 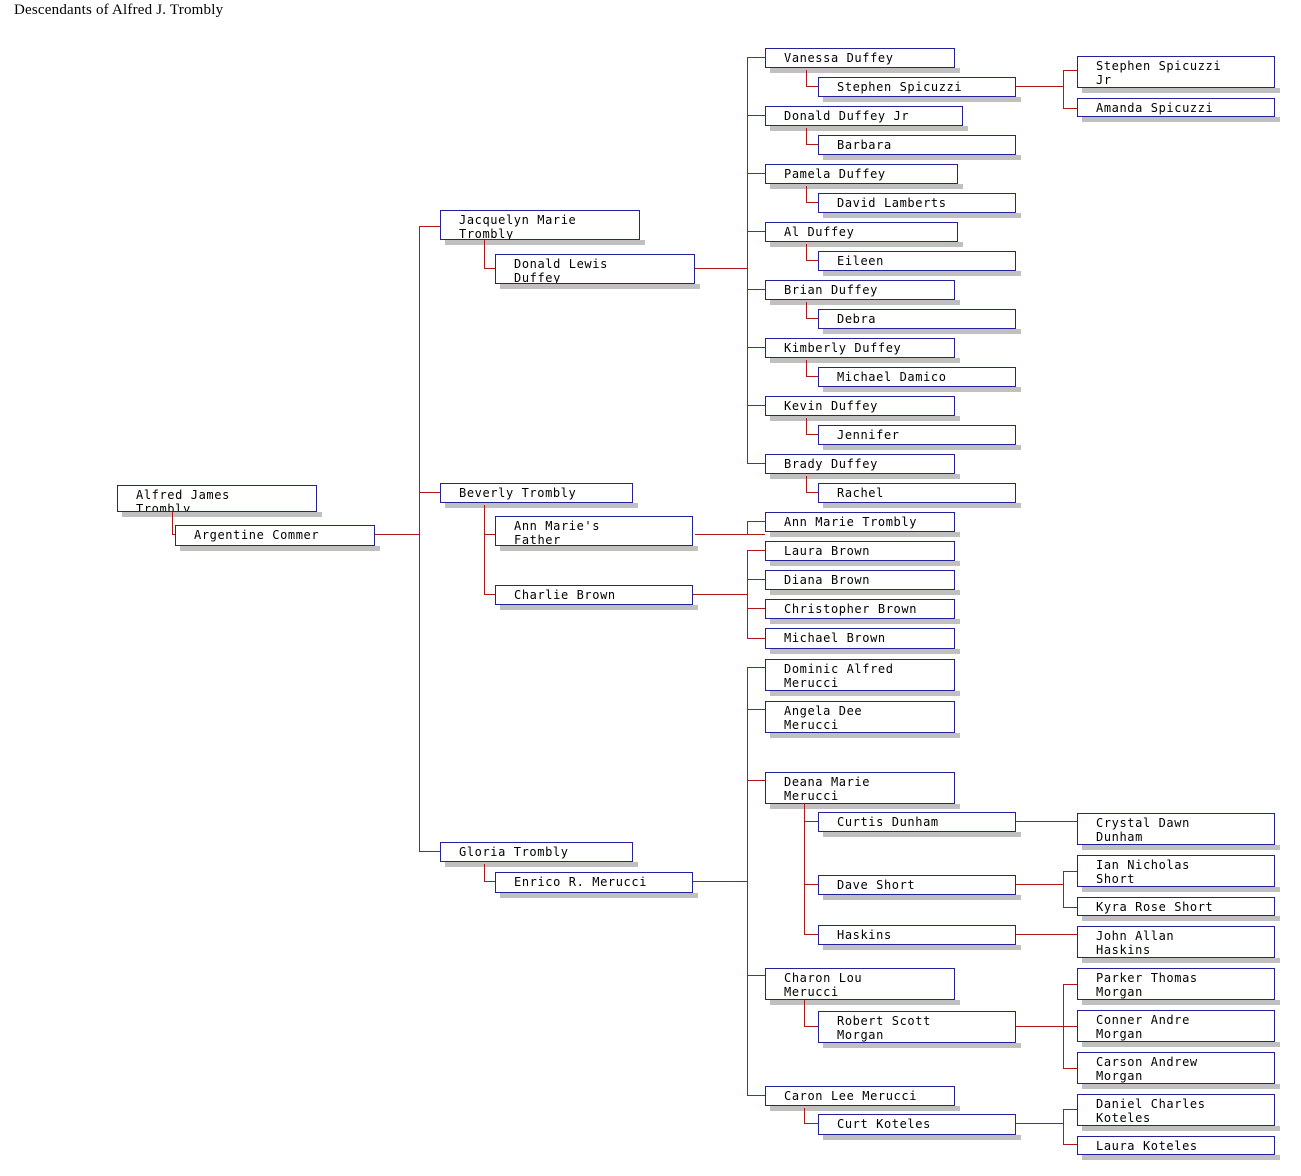 I want to click on connector-couple-al-v, so click(x=806, y=252).